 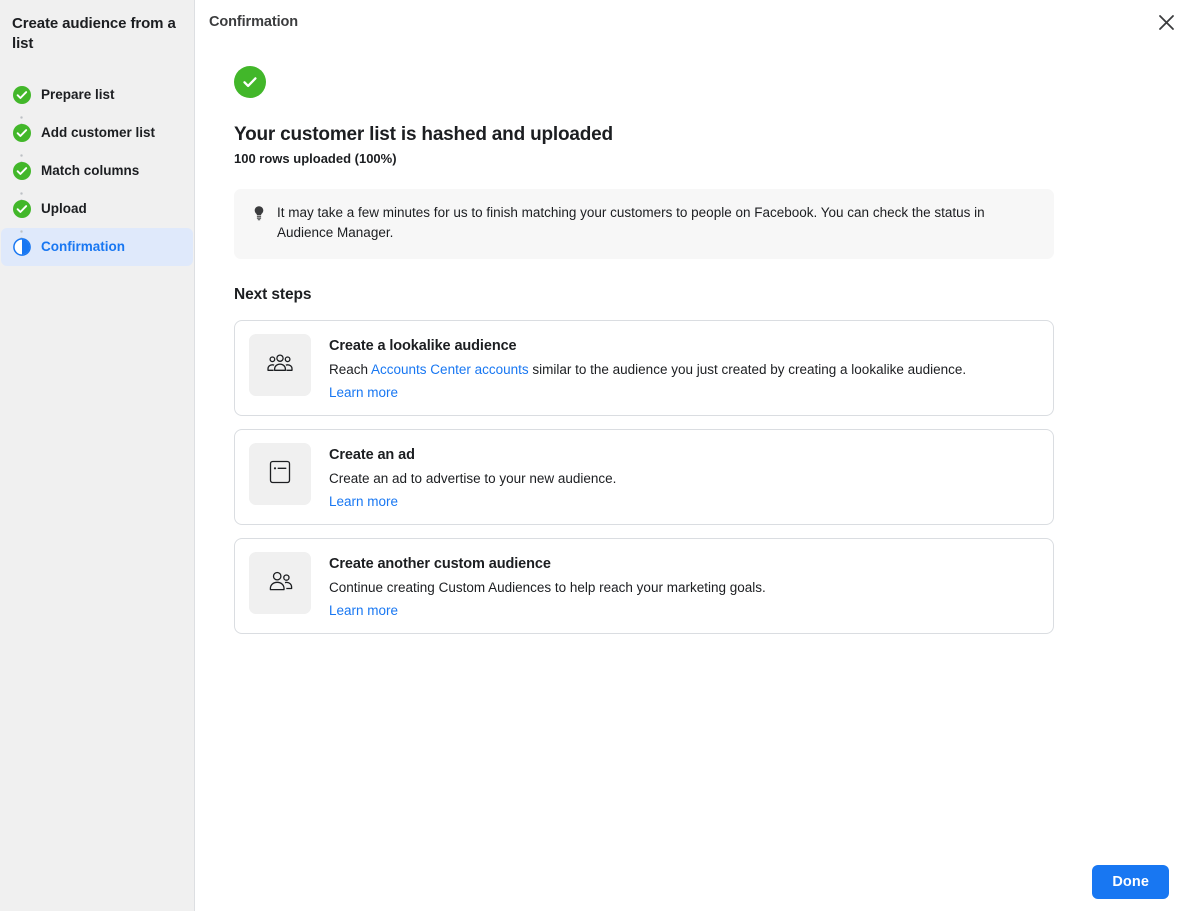 I want to click on people-group-icon, so click(x=280, y=365).